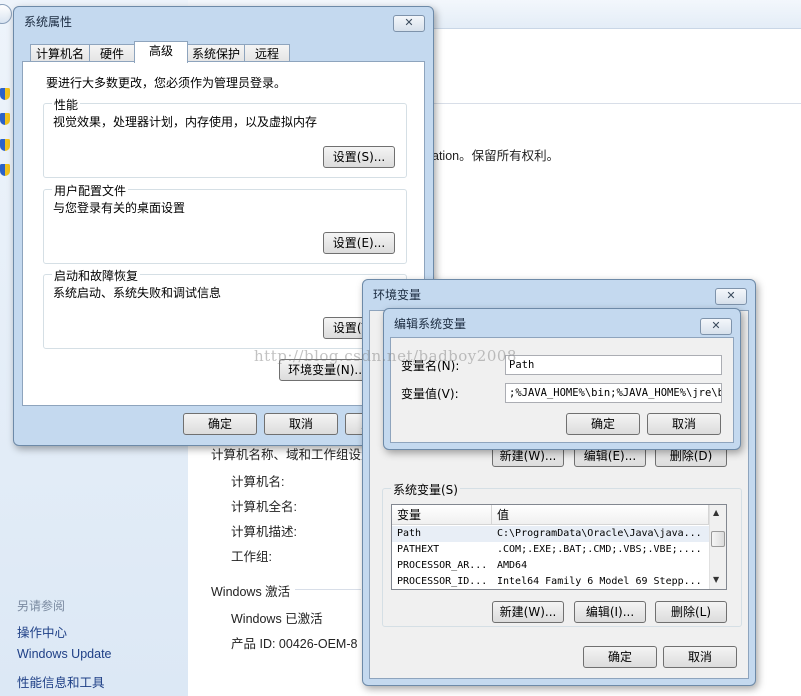 Image resolution: width=801 pixels, height=696 pixels. What do you see at coordinates (430, 324) in the screenshot?
I see `window-title: 编辑系统变量` at bounding box center [430, 324].